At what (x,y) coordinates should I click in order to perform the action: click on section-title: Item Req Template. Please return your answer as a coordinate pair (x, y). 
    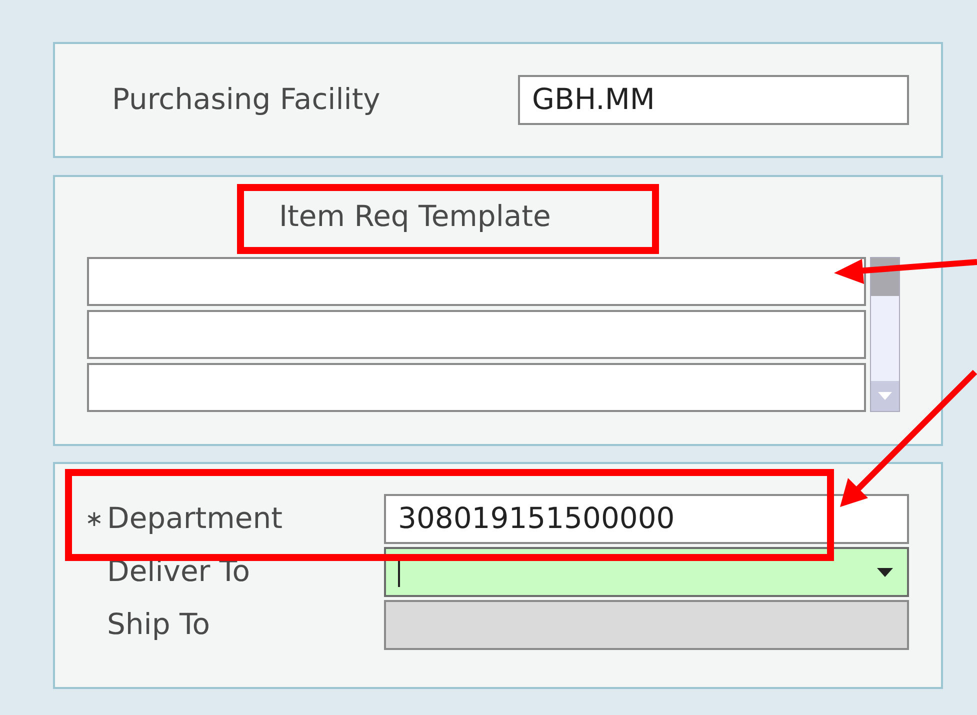
    Looking at the image, I should click on (415, 216).